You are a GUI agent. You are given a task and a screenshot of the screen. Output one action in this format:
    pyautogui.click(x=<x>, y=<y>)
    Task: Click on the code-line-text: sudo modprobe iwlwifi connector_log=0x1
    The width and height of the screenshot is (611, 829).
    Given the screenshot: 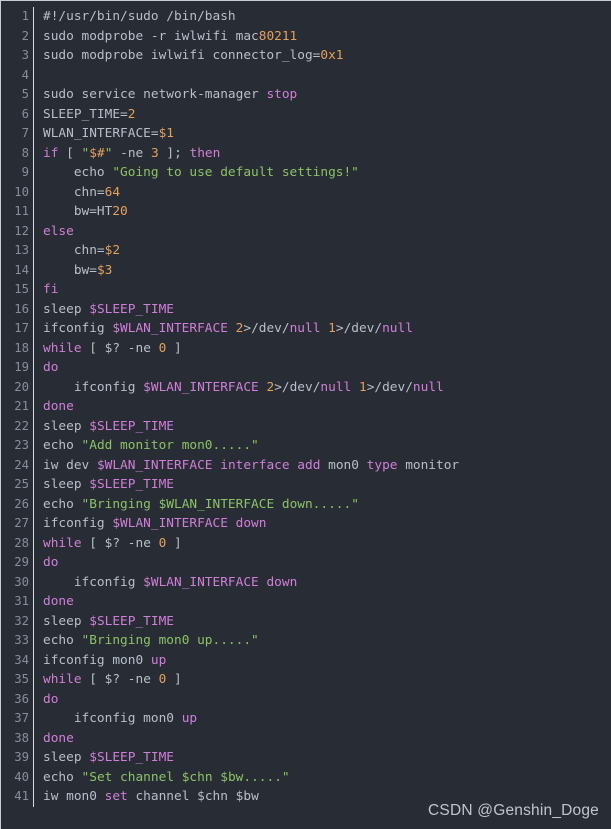 What is the action you would take?
    pyautogui.click(x=323, y=56)
    